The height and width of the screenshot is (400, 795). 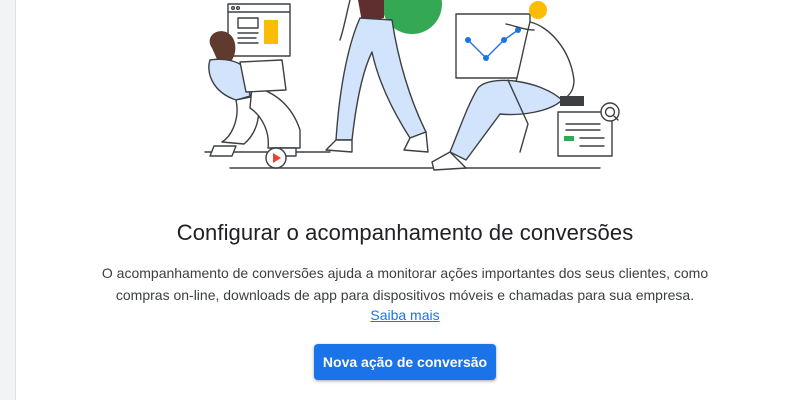 What do you see at coordinates (405, 362) in the screenshot?
I see `new-conversion-action-button: Nova ação de conversão` at bounding box center [405, 362].